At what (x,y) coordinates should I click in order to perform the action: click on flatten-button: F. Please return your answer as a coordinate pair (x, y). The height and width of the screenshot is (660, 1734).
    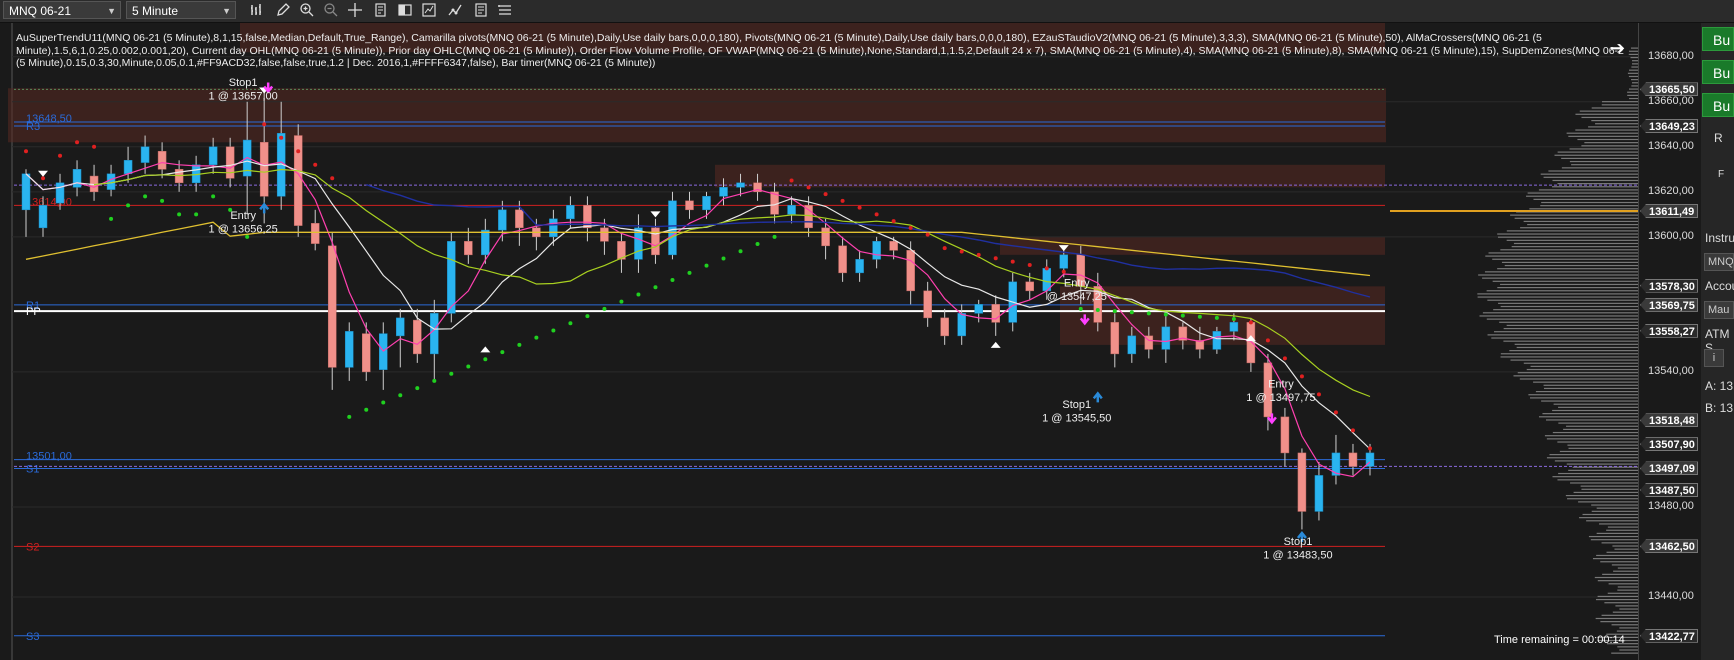
    Looking at the image, I should click on (1721, 174).